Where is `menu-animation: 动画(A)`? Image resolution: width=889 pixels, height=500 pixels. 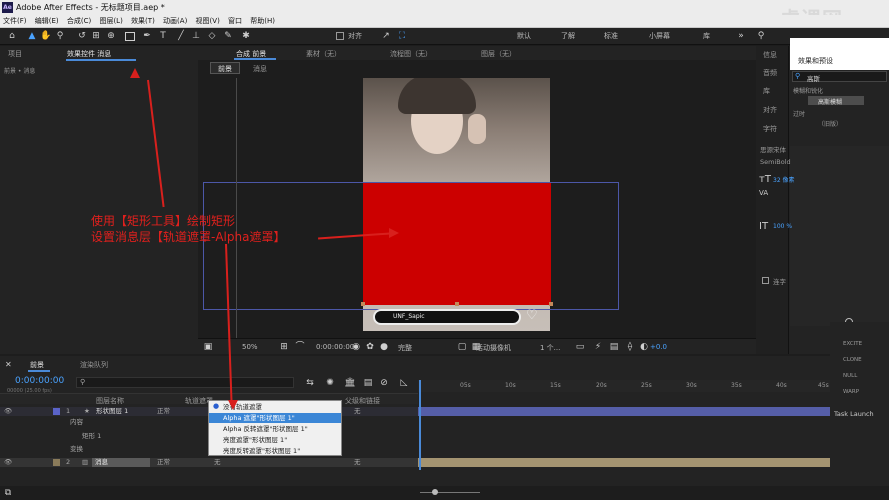 menu-animation: 动画(A) is located at coordinates (175, 21).